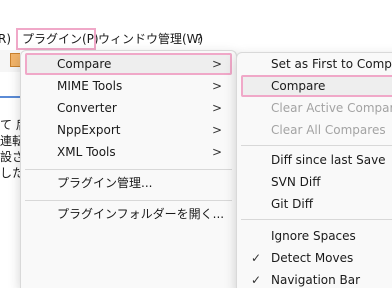  I want to click on compare-menu-item-diff-since-save: Diff since last Save, so click(316, 160).